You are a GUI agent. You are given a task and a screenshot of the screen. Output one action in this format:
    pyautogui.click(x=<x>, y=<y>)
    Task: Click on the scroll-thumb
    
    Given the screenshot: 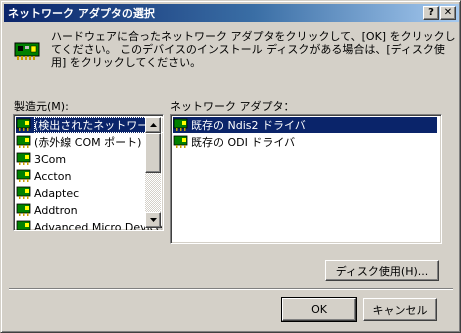 What is the action you would take?
    pyautogui.click(x=153, y=153)
    